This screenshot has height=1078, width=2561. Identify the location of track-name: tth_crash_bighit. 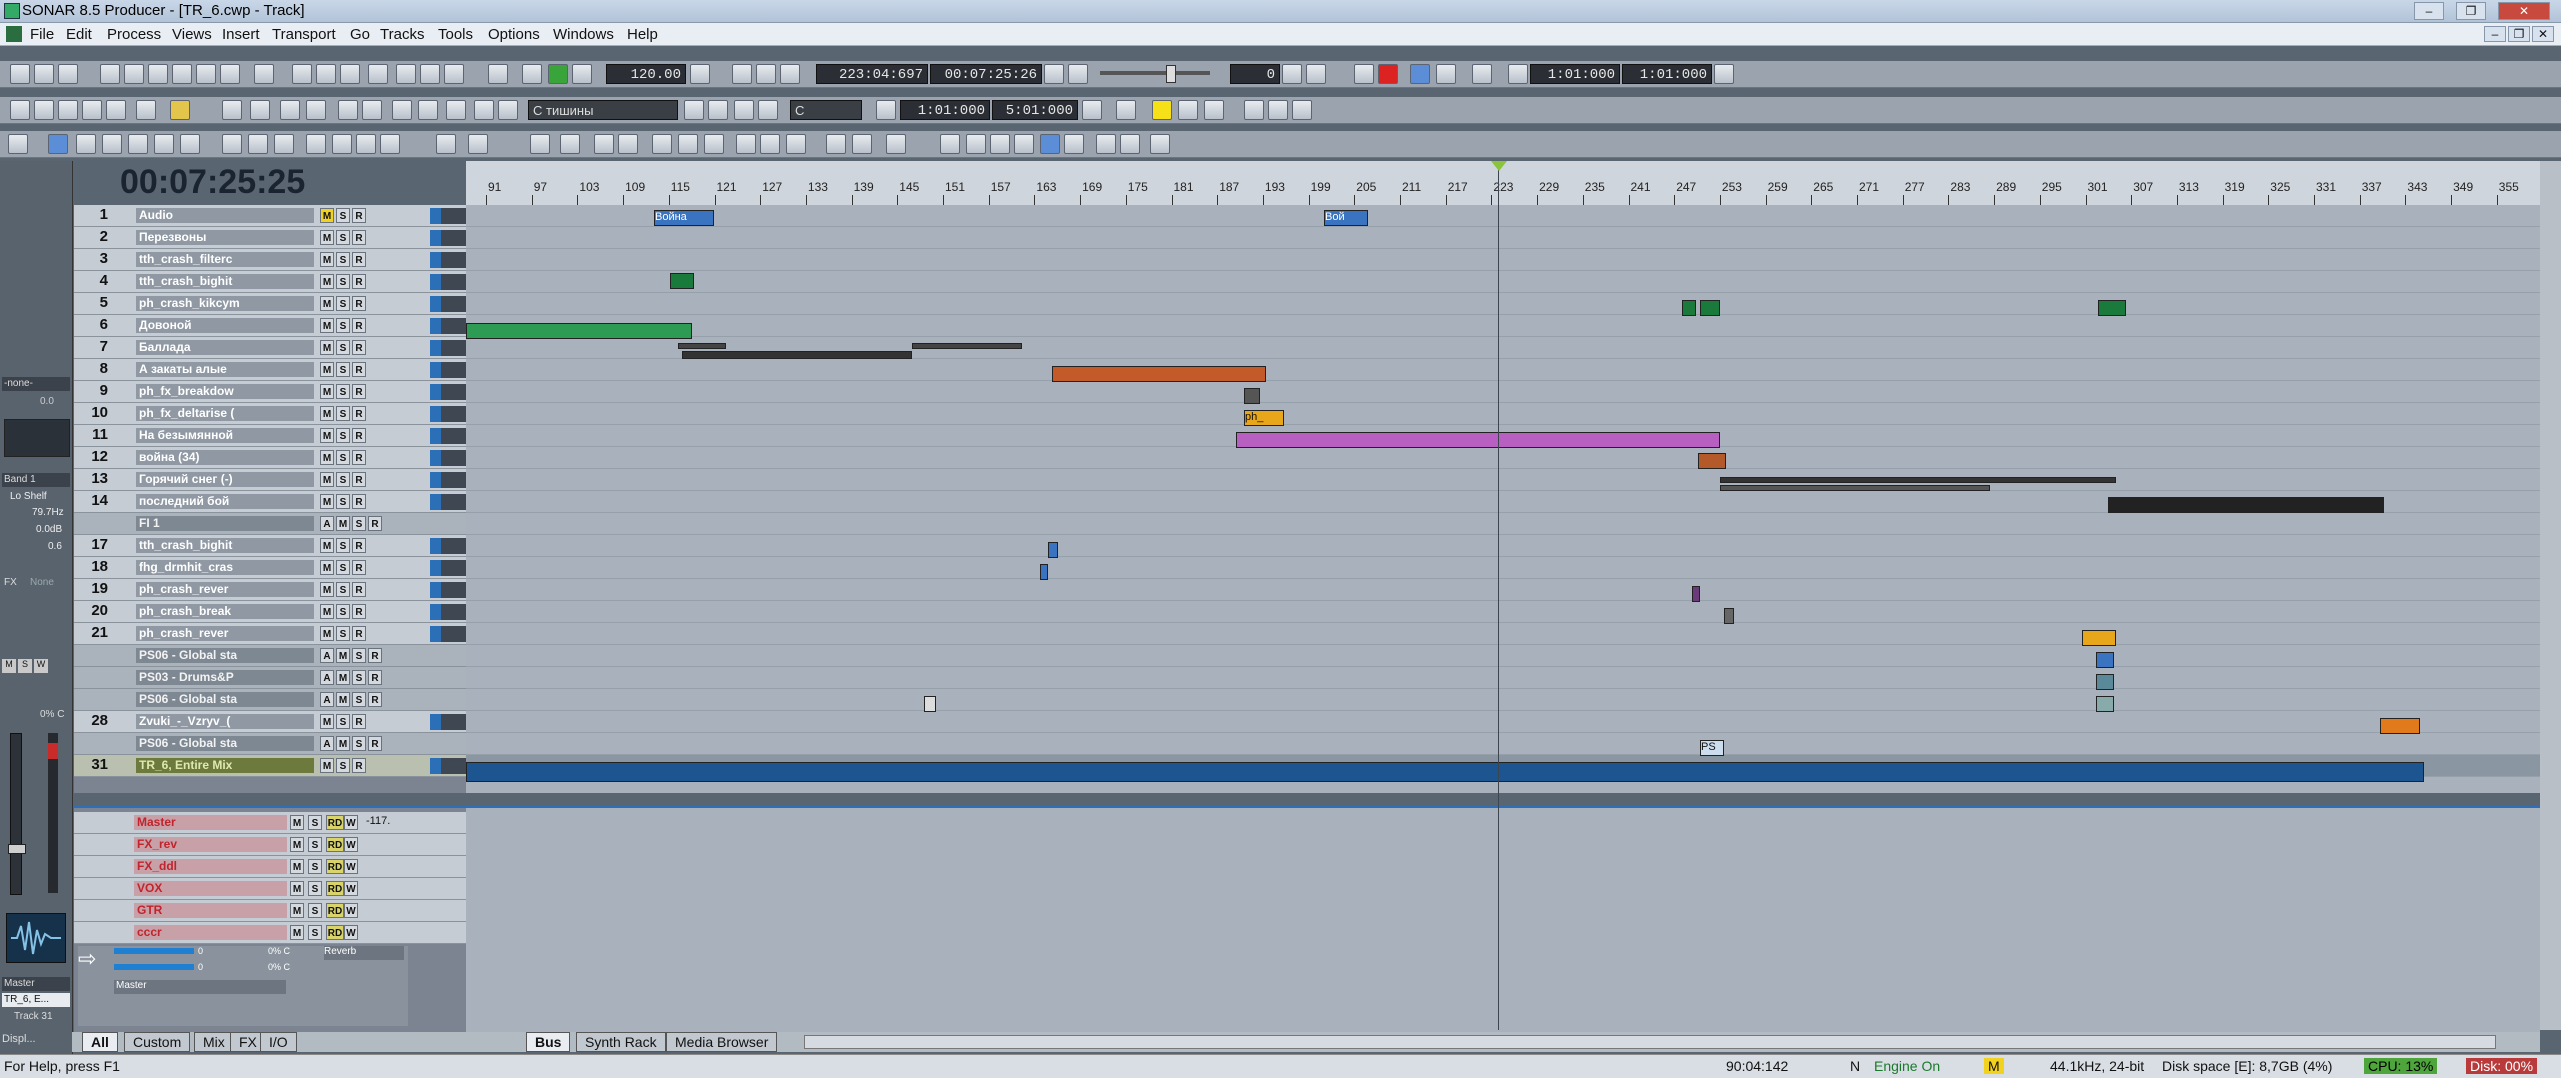
(225, 545).